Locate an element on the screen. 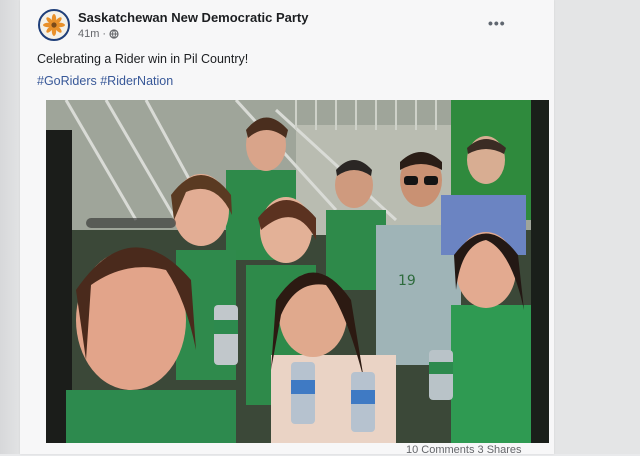  hashtags: #GoRiders #RiderNation is located at coordinates (105, 81).